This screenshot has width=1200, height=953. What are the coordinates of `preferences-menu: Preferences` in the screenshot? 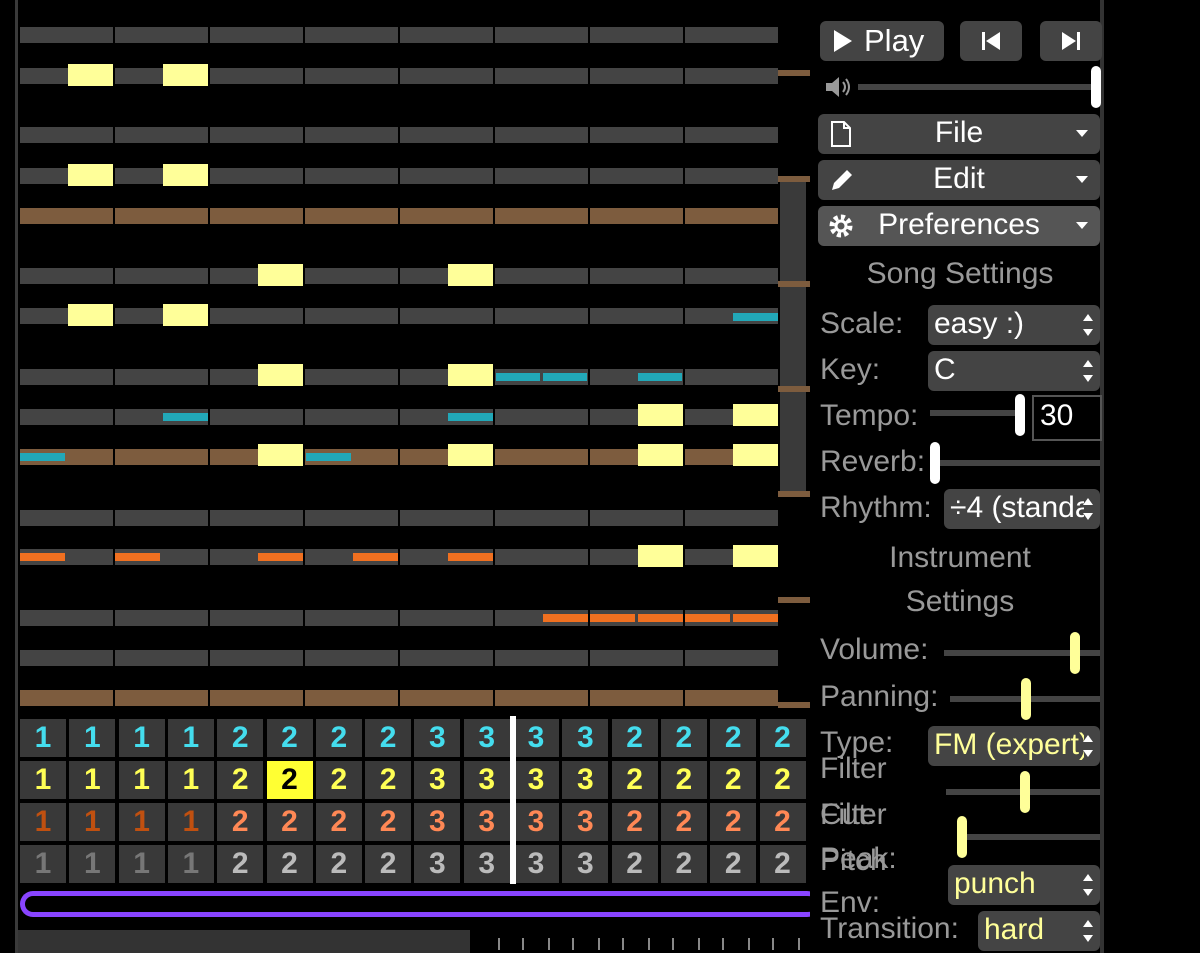 It's located at (959, 226).